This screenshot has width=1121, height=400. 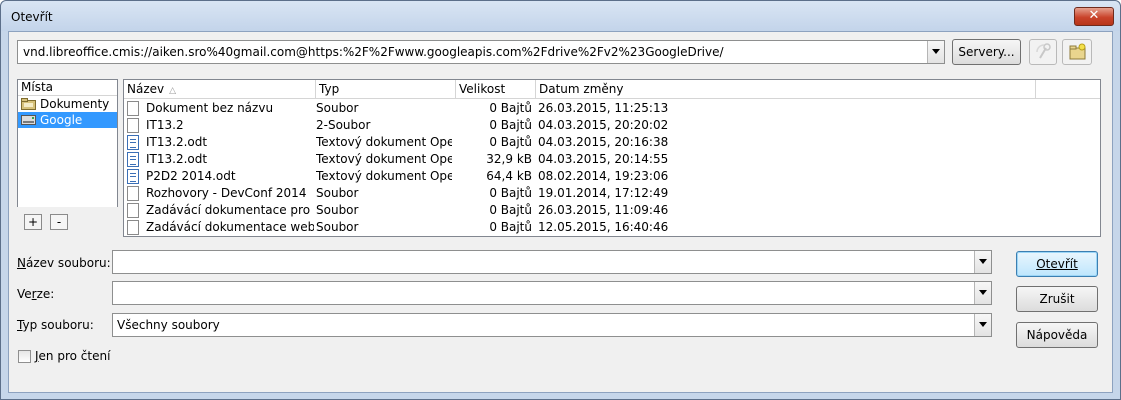 What do you see at coordinates (982, 293) in the screenshot?
I see `version-dropdown-arrow-icon` at bounding box center [982, 293].